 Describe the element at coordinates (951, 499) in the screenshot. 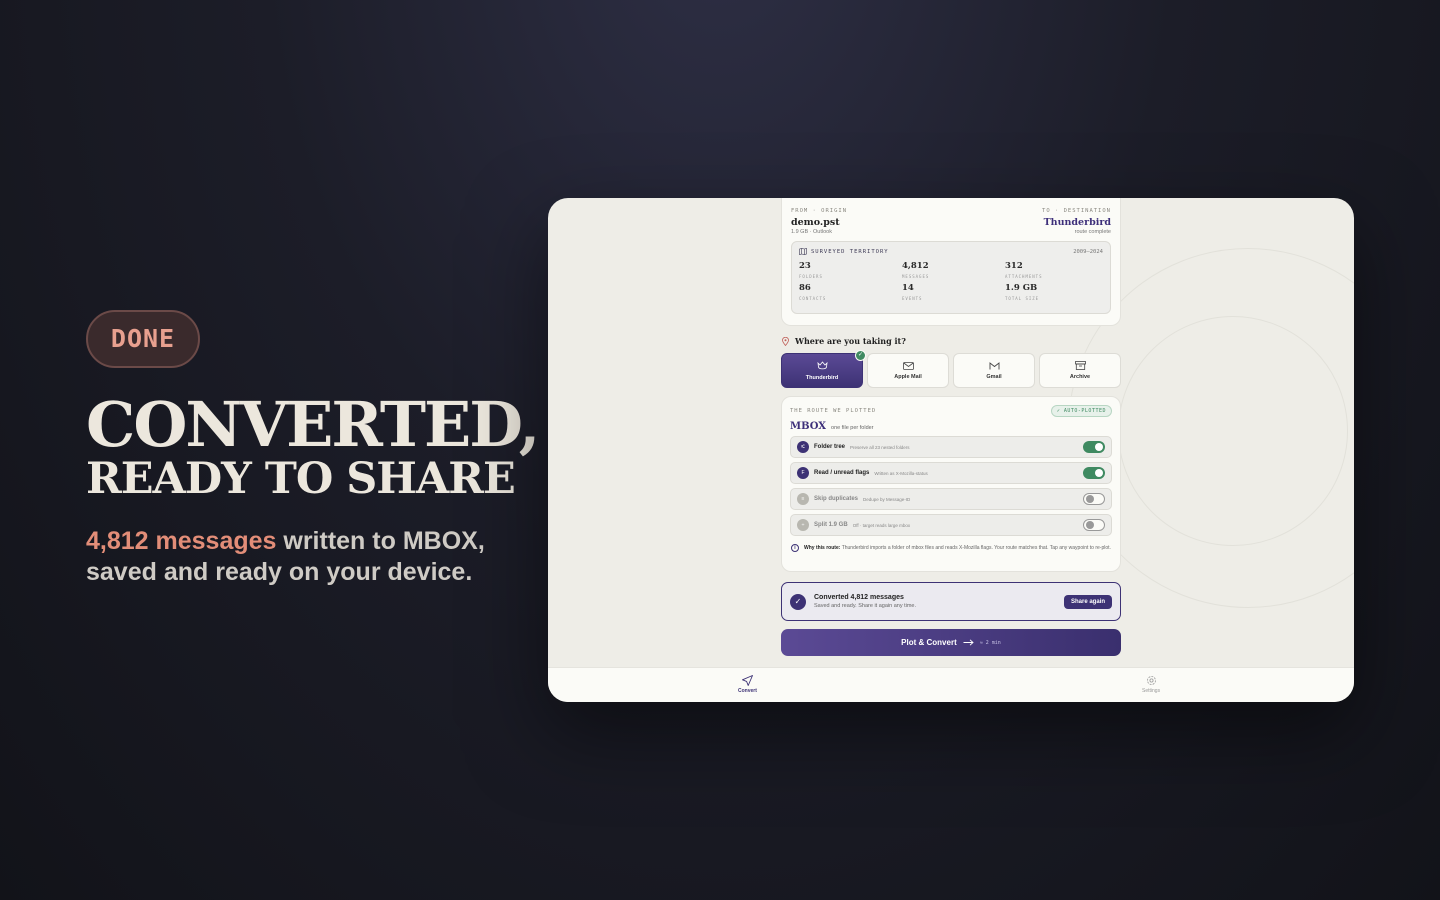

I see `option-skip-duplicates: ≡ Skip duplicates Dedupe by Message-ID` at that location.